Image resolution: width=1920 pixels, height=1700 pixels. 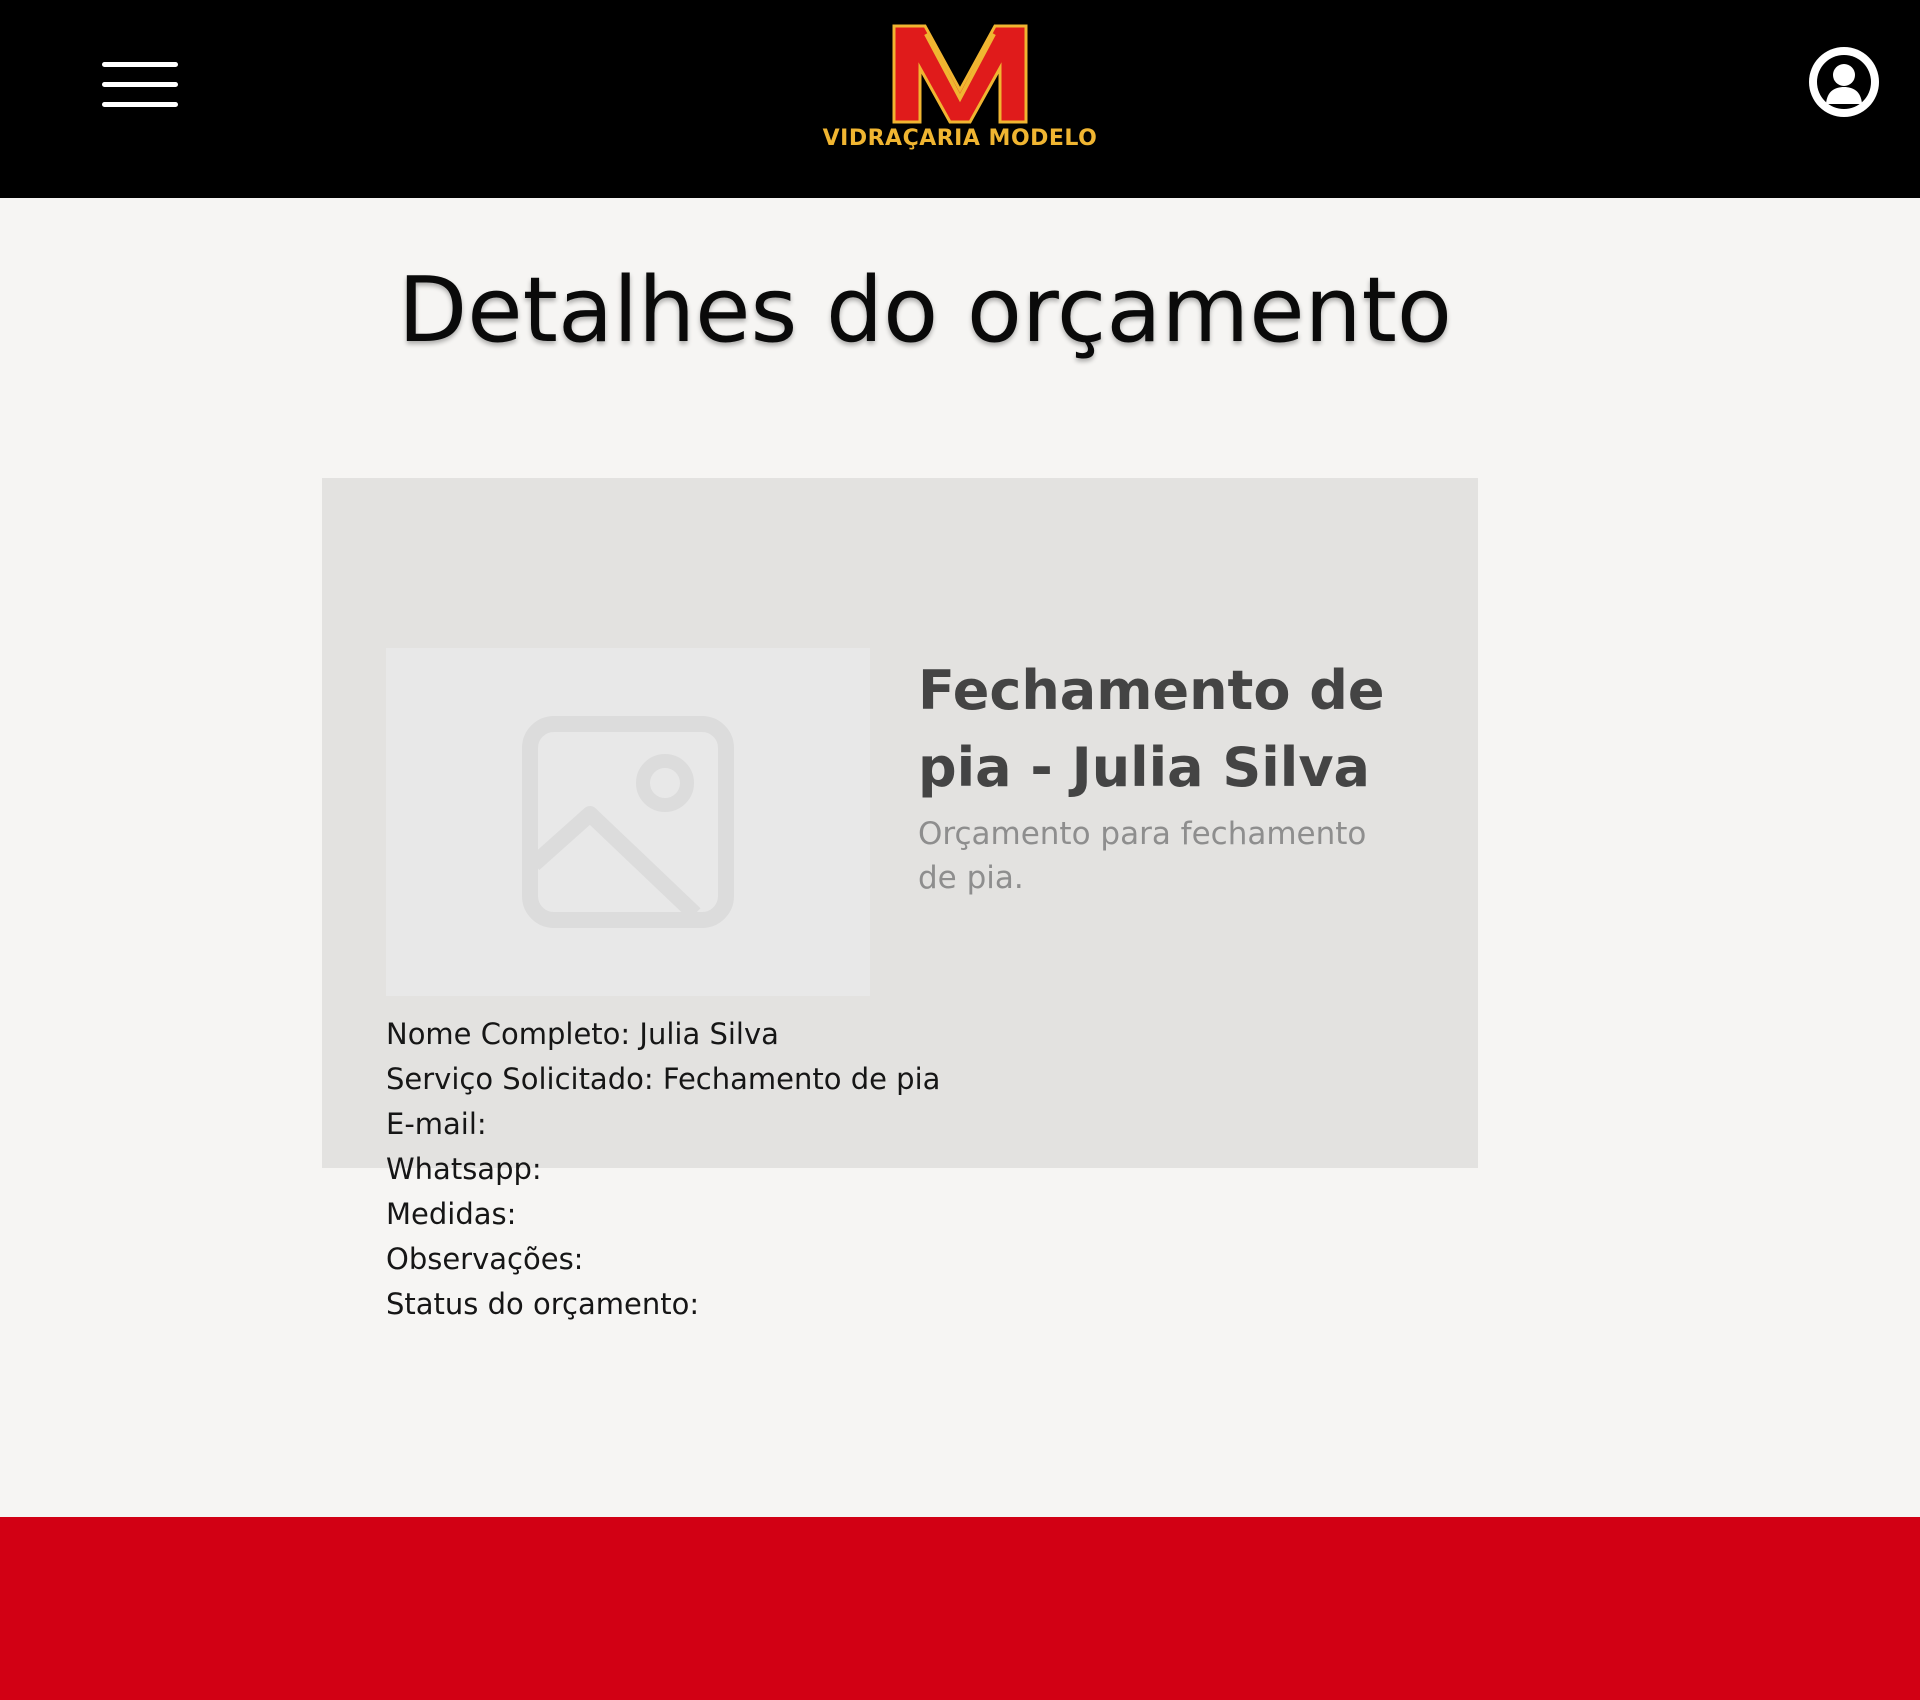 I want to click on detail-label: Medidas:, so click(x=451, y=1214).